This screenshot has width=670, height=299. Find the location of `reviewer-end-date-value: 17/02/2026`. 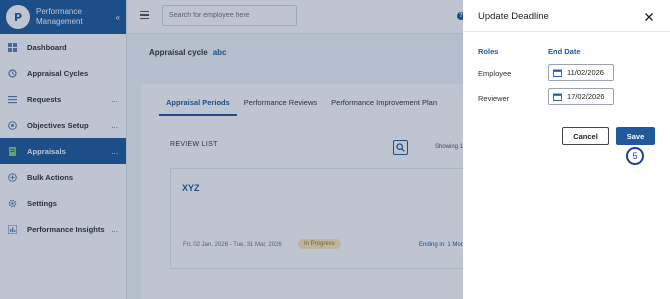

reviewer-end-date-value: 17/02/2026 is located at coordinates (586, 96).